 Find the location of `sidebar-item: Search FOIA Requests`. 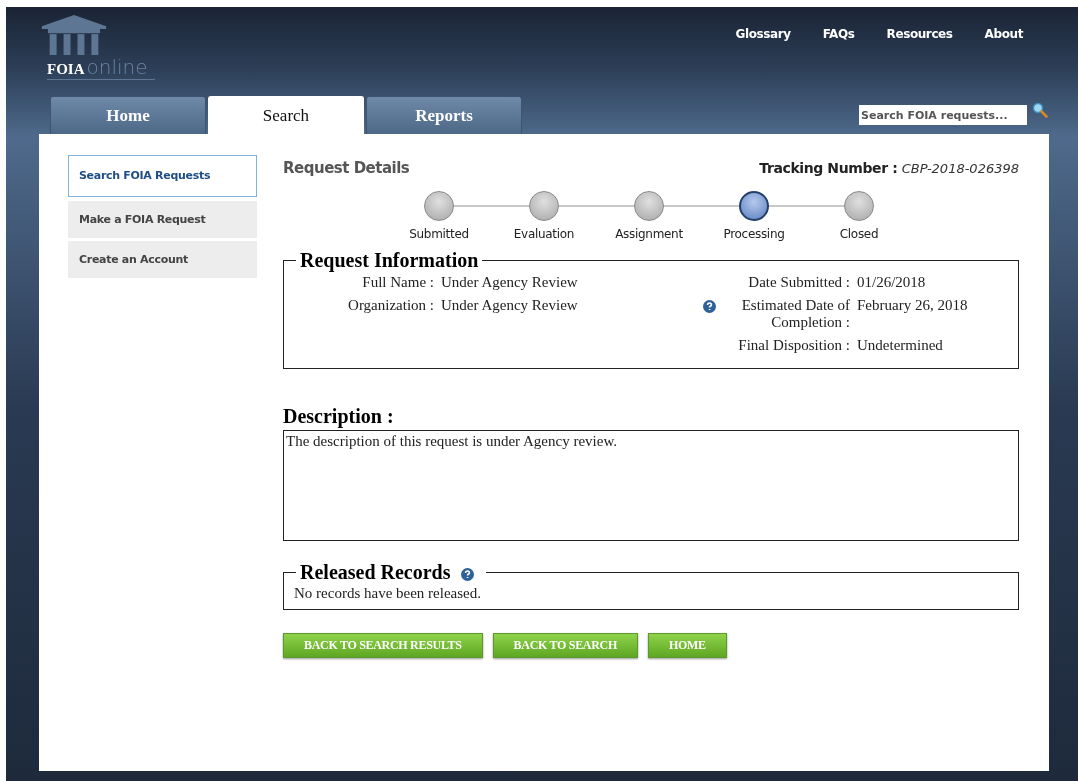

sidebar-item: Search FOIA Requests is located at coordinates (162, 176).